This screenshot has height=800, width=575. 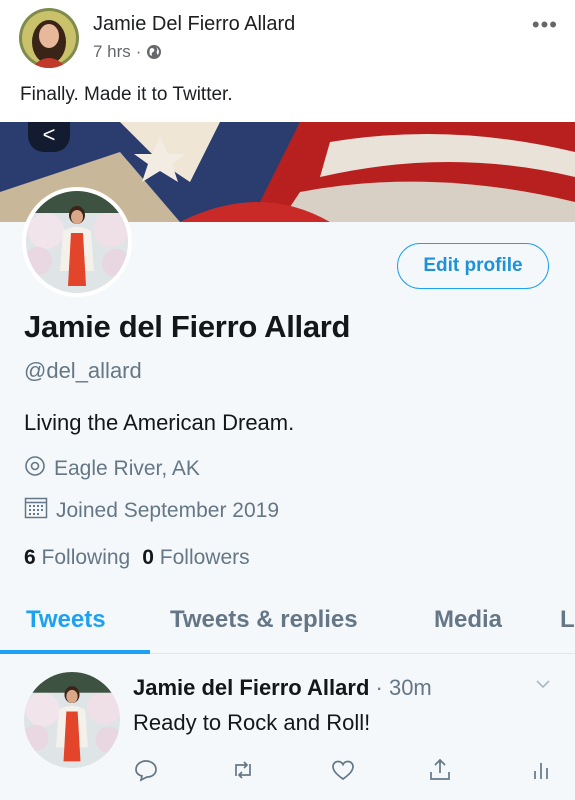 I want to click on tab-likes: L, so click(x=567, y=620).